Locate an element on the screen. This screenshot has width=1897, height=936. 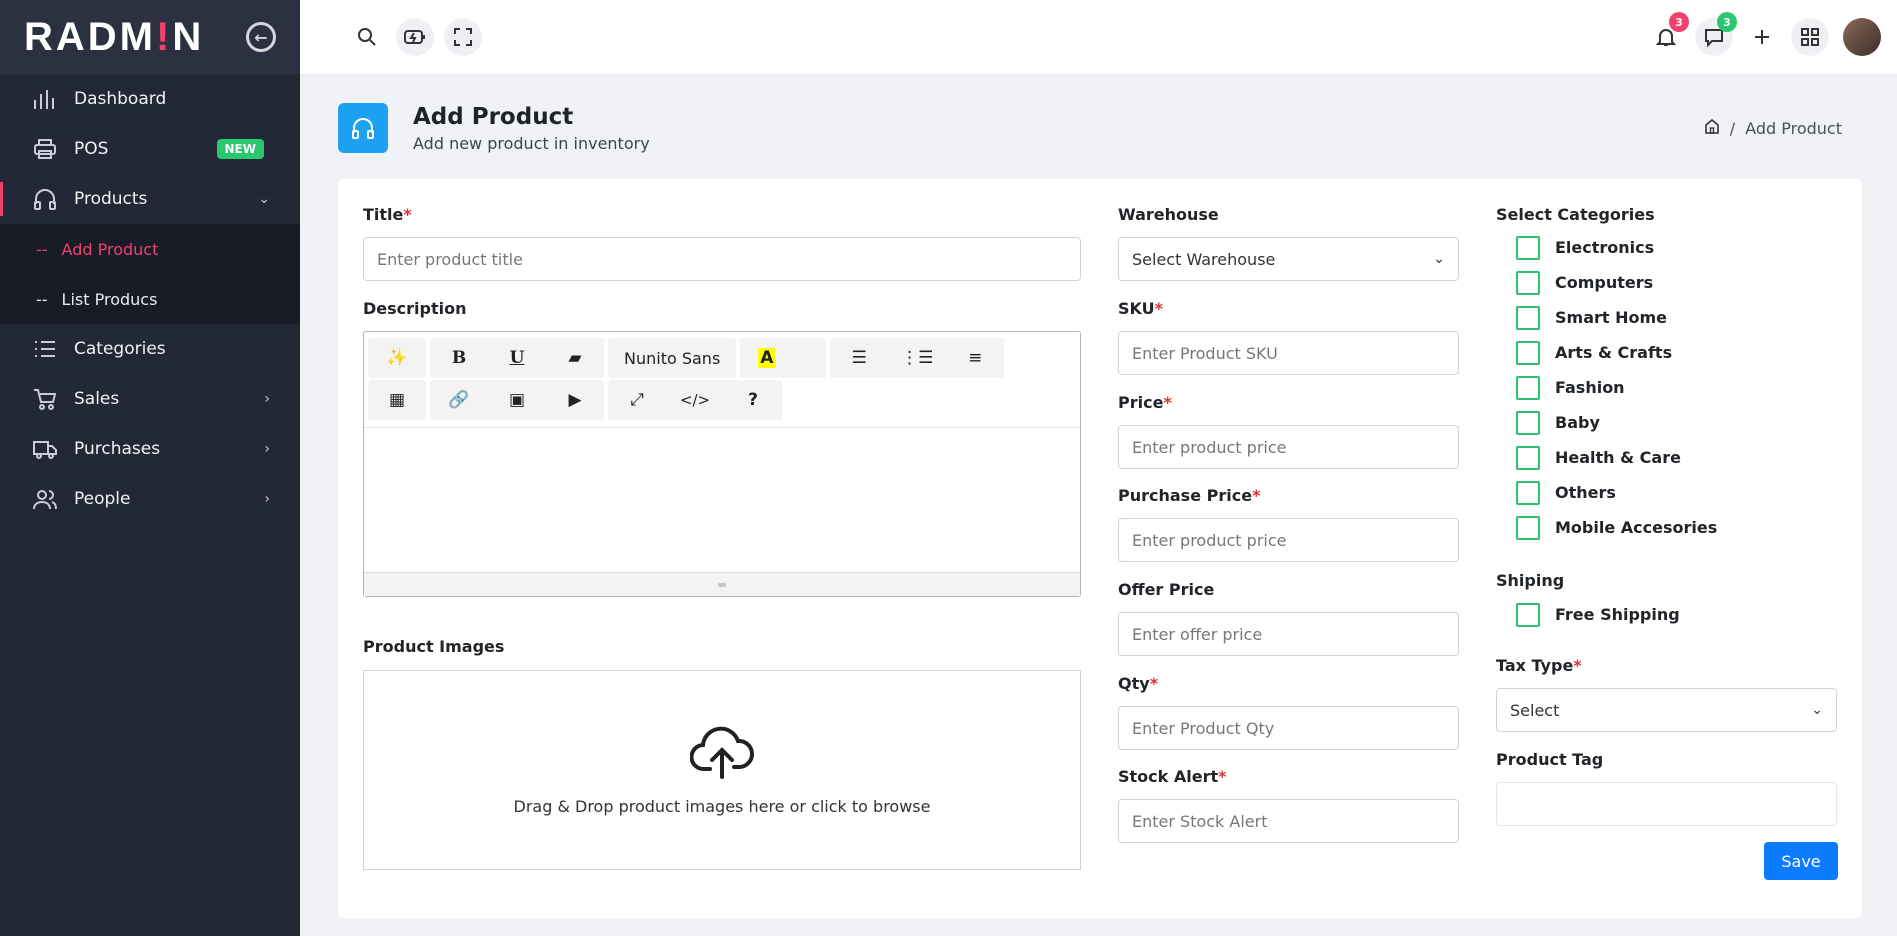
sidebar-subitem-list-products: -- List Producs is located at coordinates (150, 299).